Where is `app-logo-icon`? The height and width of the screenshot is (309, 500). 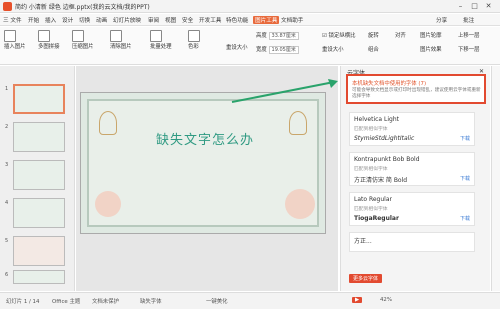
app-logo-icon is located at coordinates (7, 6).